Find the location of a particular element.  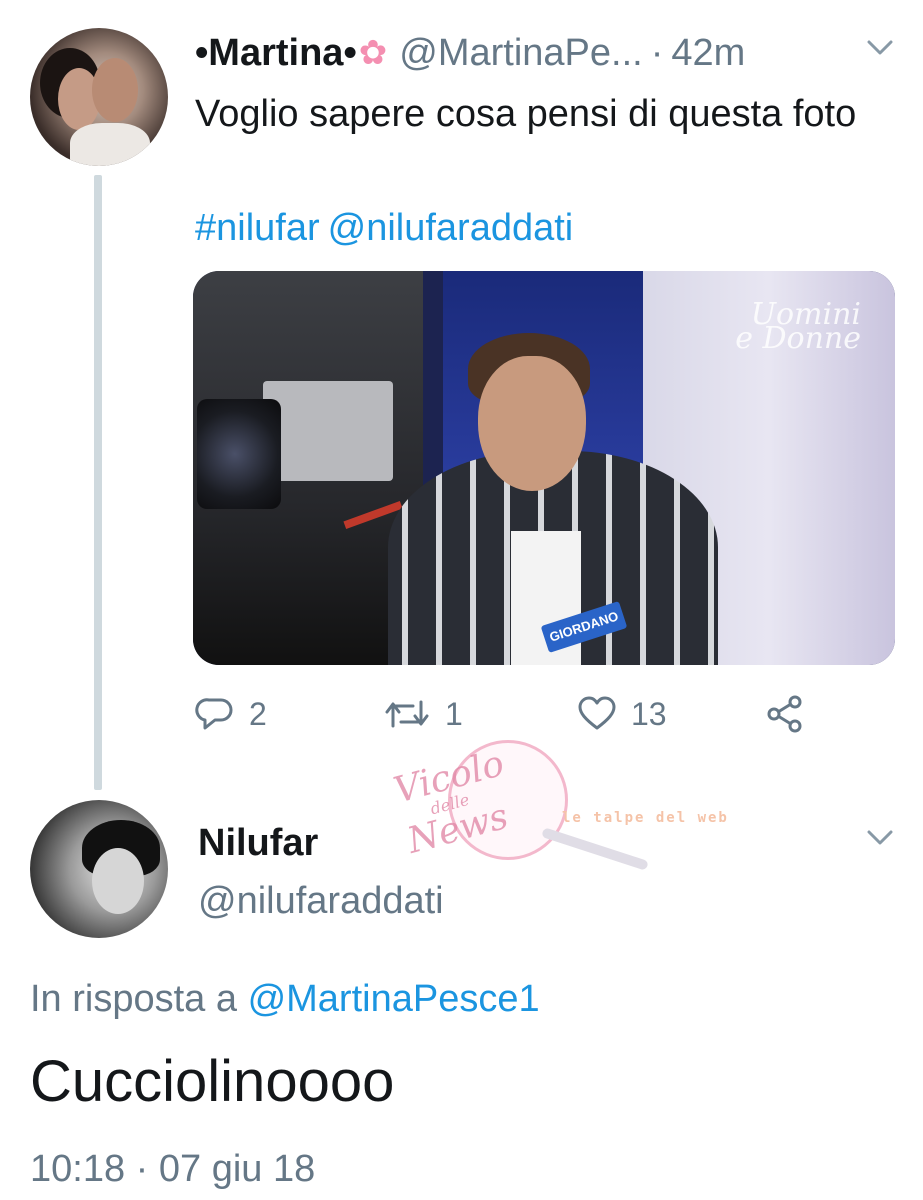

reply-icon is located at coordinates (215, 714).